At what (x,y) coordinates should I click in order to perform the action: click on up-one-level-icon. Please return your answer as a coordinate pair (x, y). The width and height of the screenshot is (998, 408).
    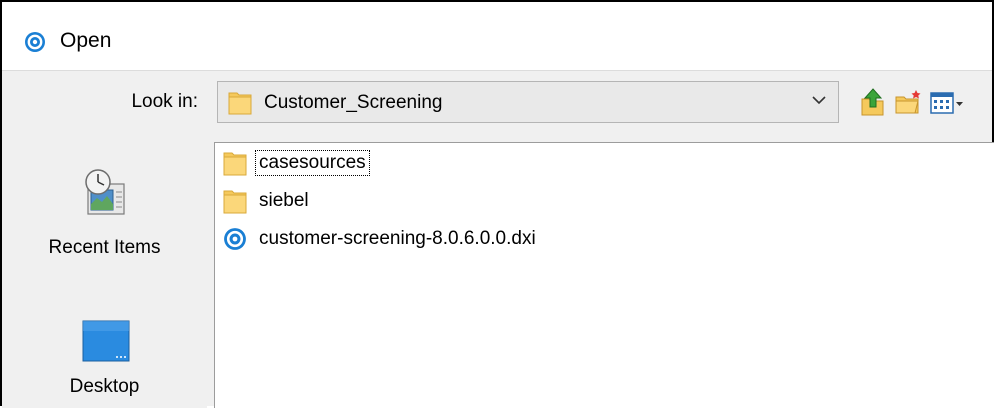
    Looking at the image, I should click on (872, 102).